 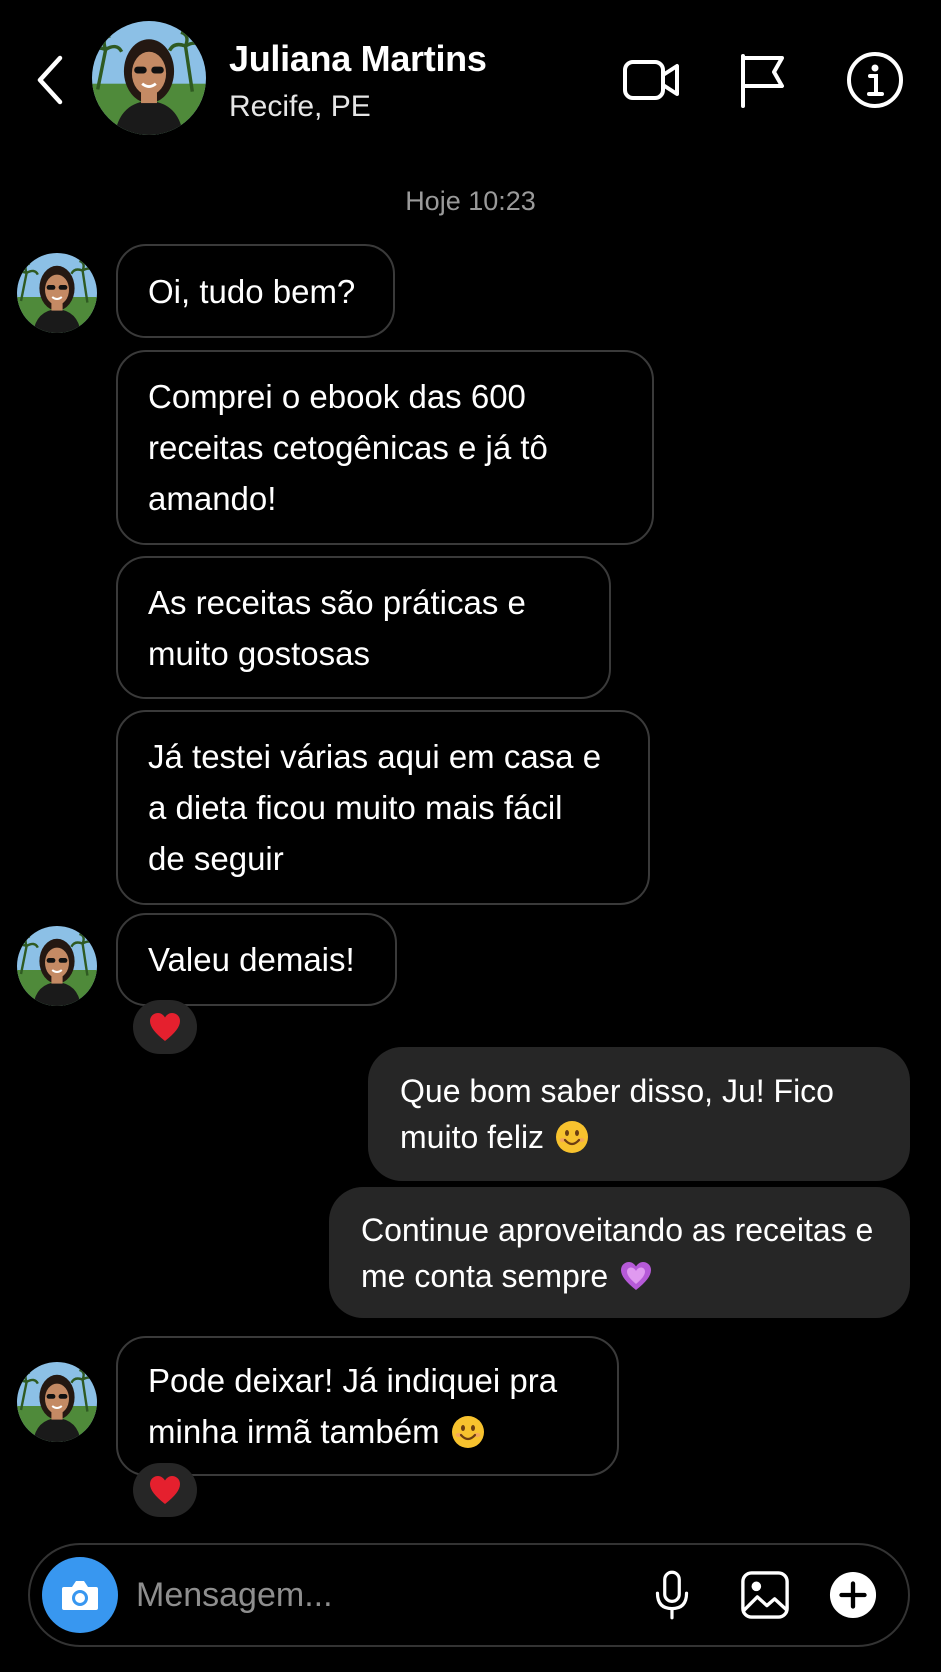 I want to click on gallery-icon, so click(x=765, y=1595).